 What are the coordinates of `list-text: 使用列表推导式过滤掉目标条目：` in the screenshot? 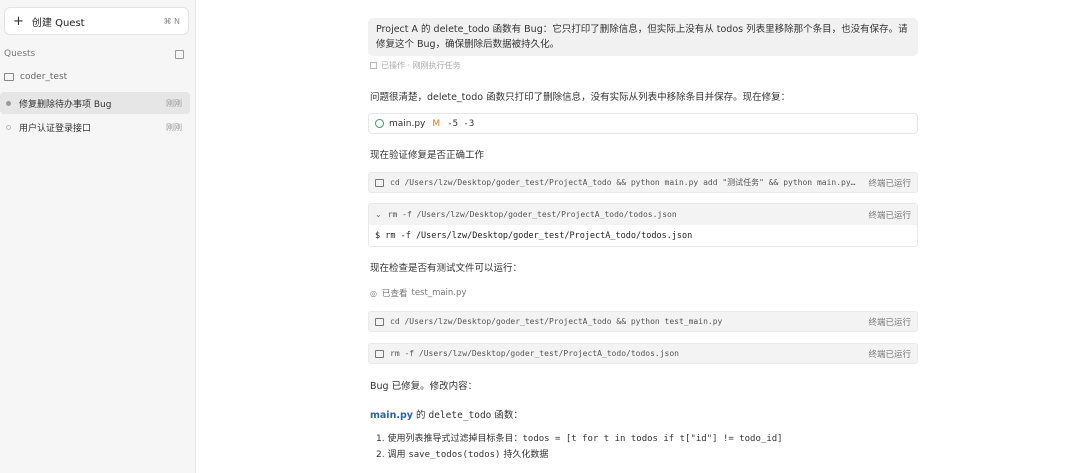 It's located at (455, 439).